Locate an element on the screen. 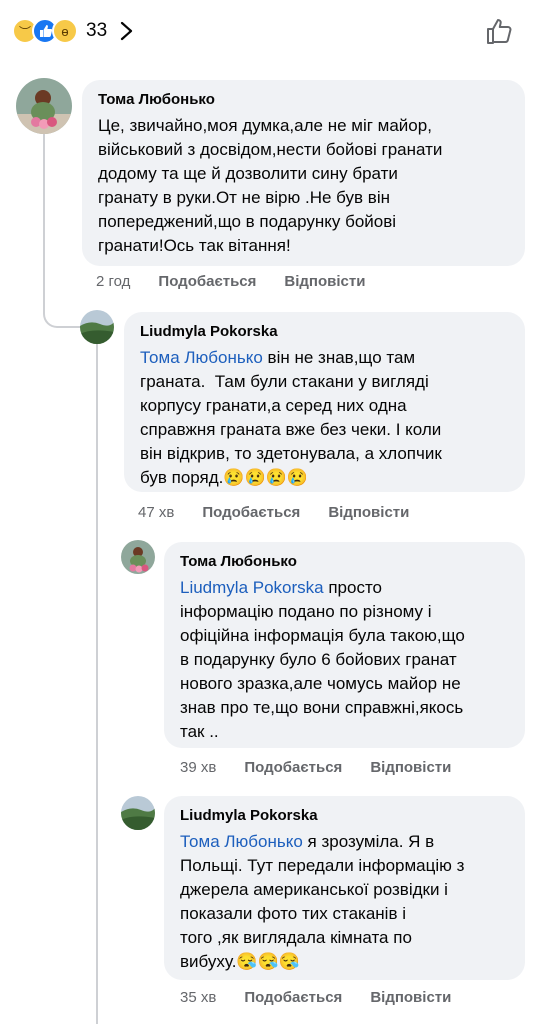  thumbs-up-icon is located at coordinates (500, 31).